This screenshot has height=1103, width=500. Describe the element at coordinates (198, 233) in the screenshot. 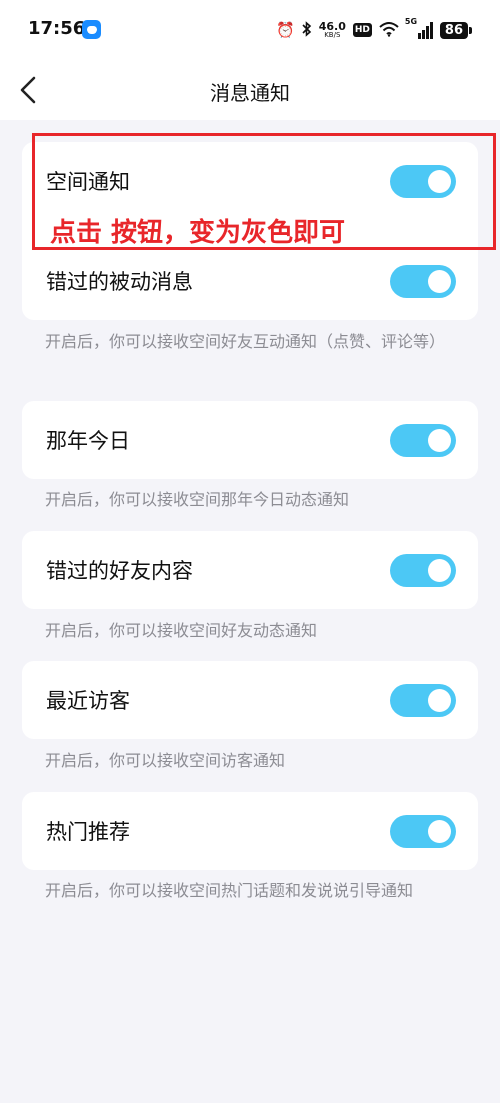

I see `annotation-text: 点击 按钮，变为灰色即可` at that location.